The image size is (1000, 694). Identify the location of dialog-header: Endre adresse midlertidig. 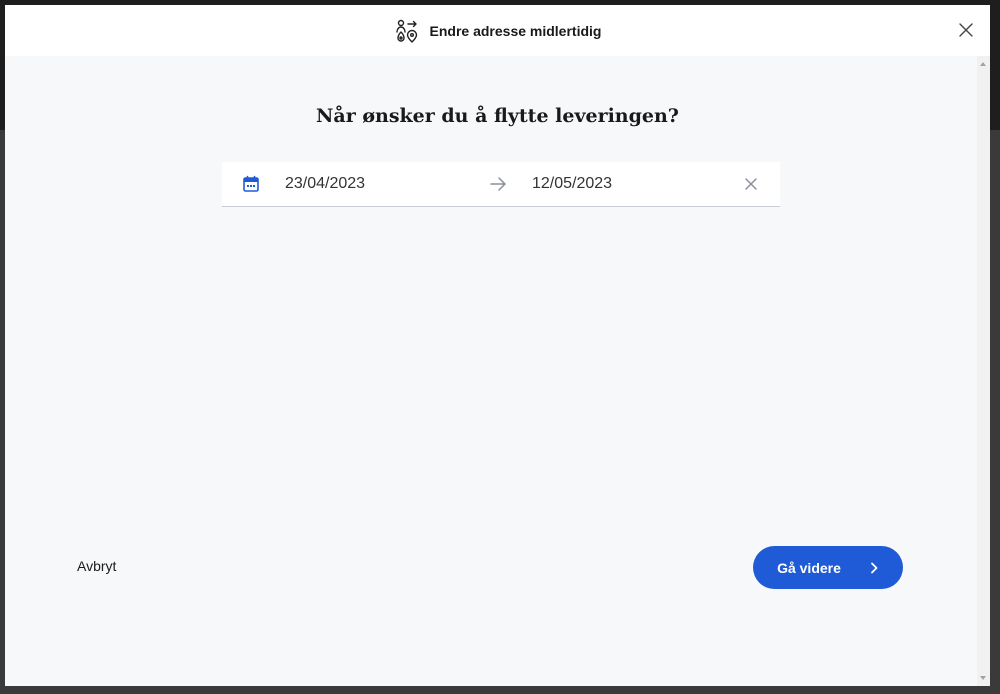
(497, 30).